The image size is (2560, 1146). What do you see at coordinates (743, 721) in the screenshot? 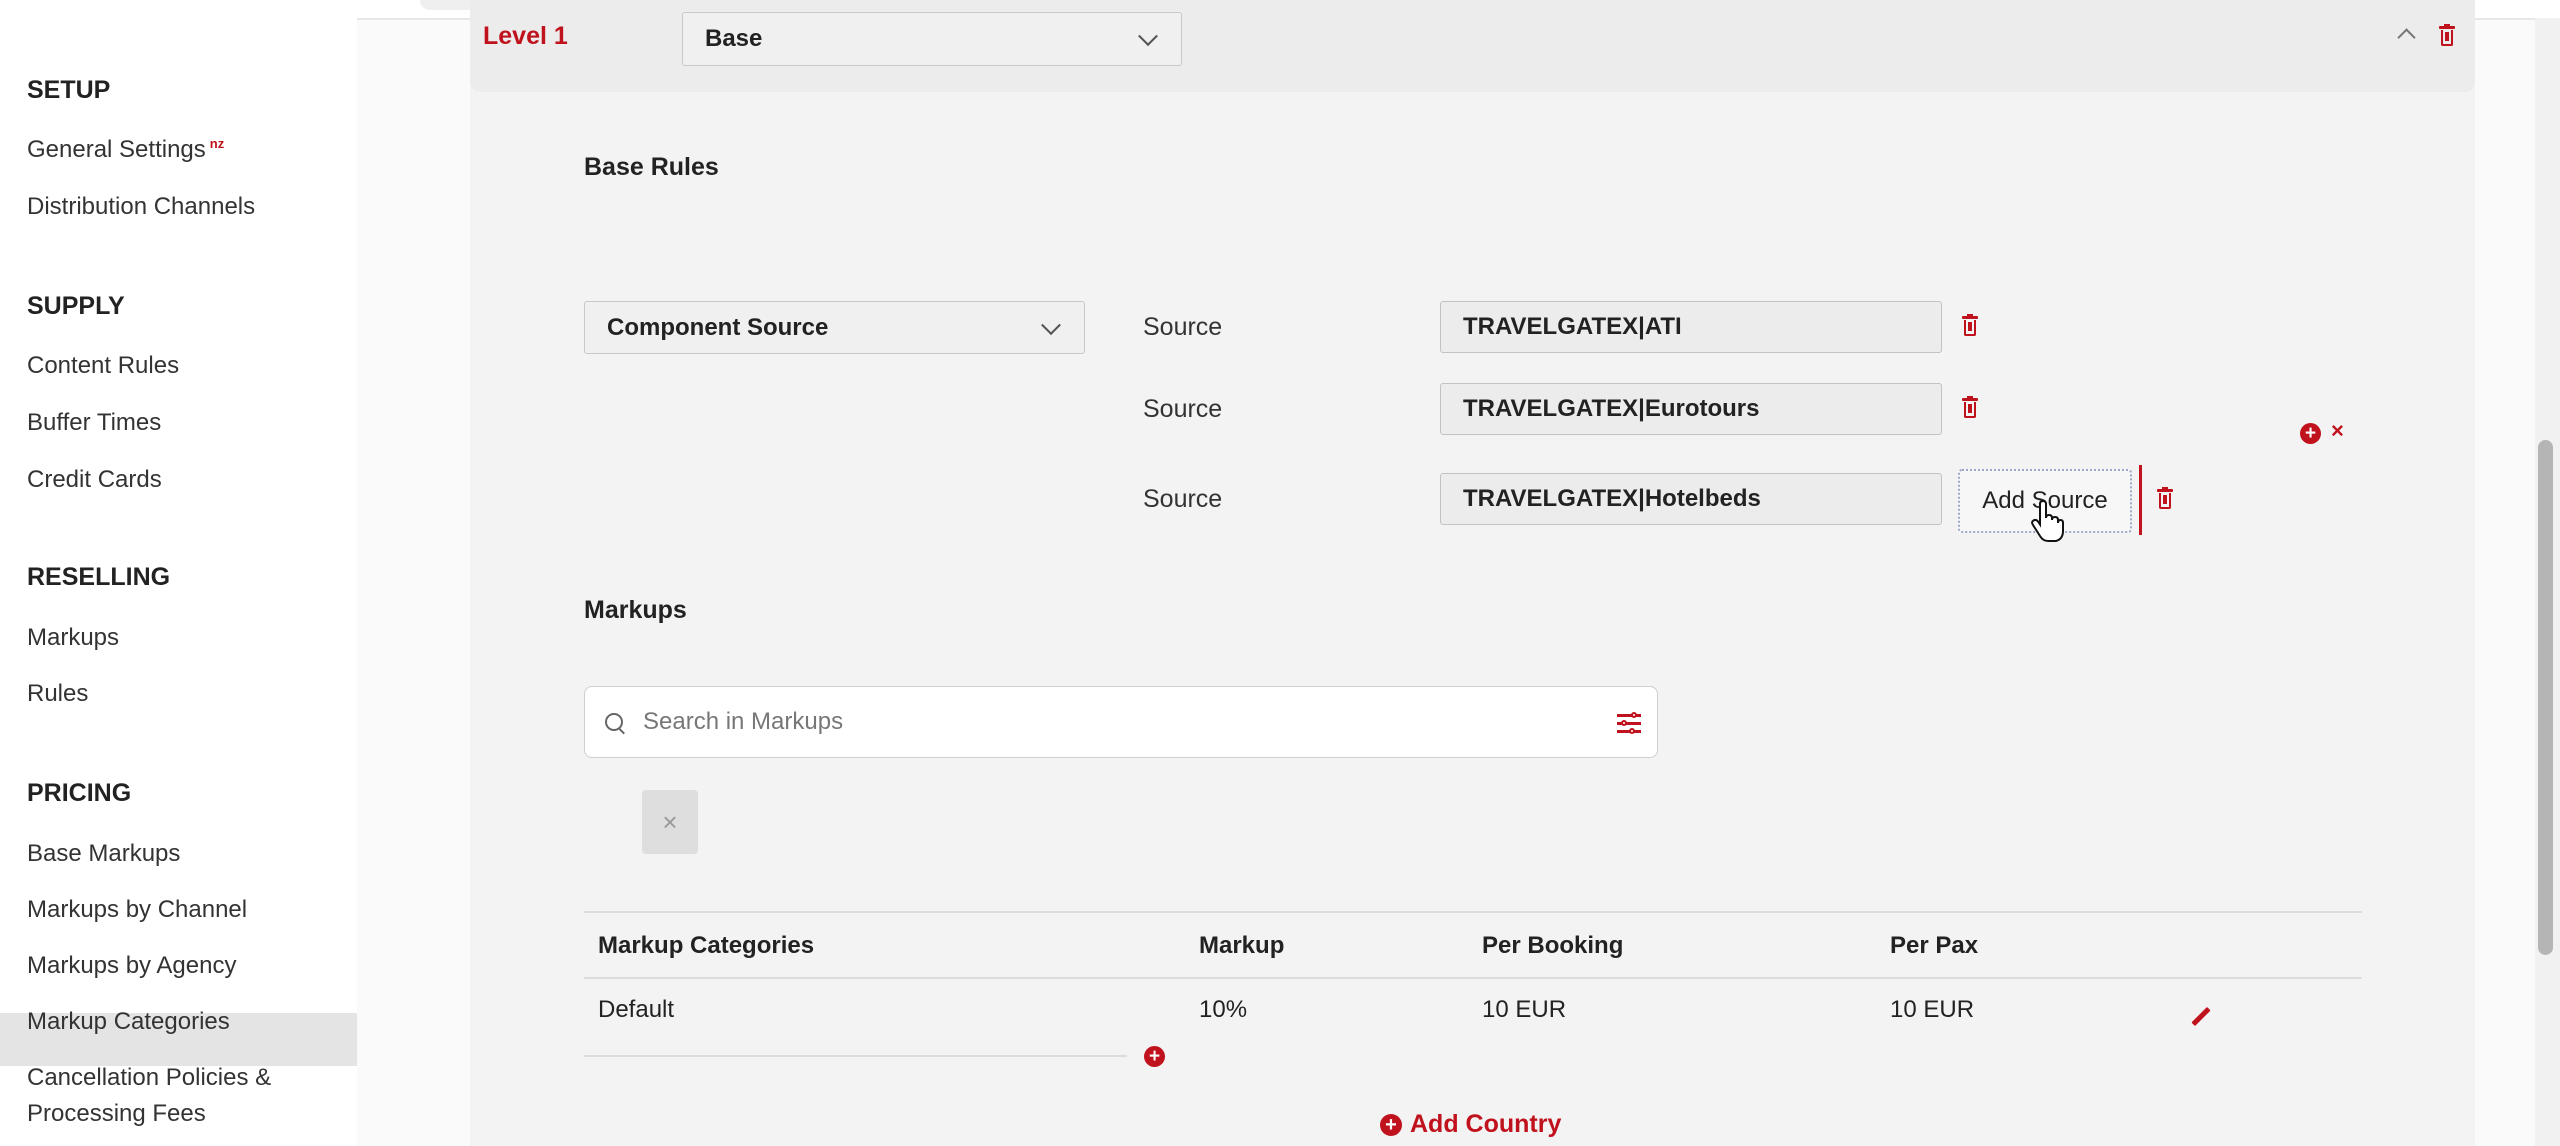
I see `search-placeholder: Search in Markups` at bounding box center [743, 721].